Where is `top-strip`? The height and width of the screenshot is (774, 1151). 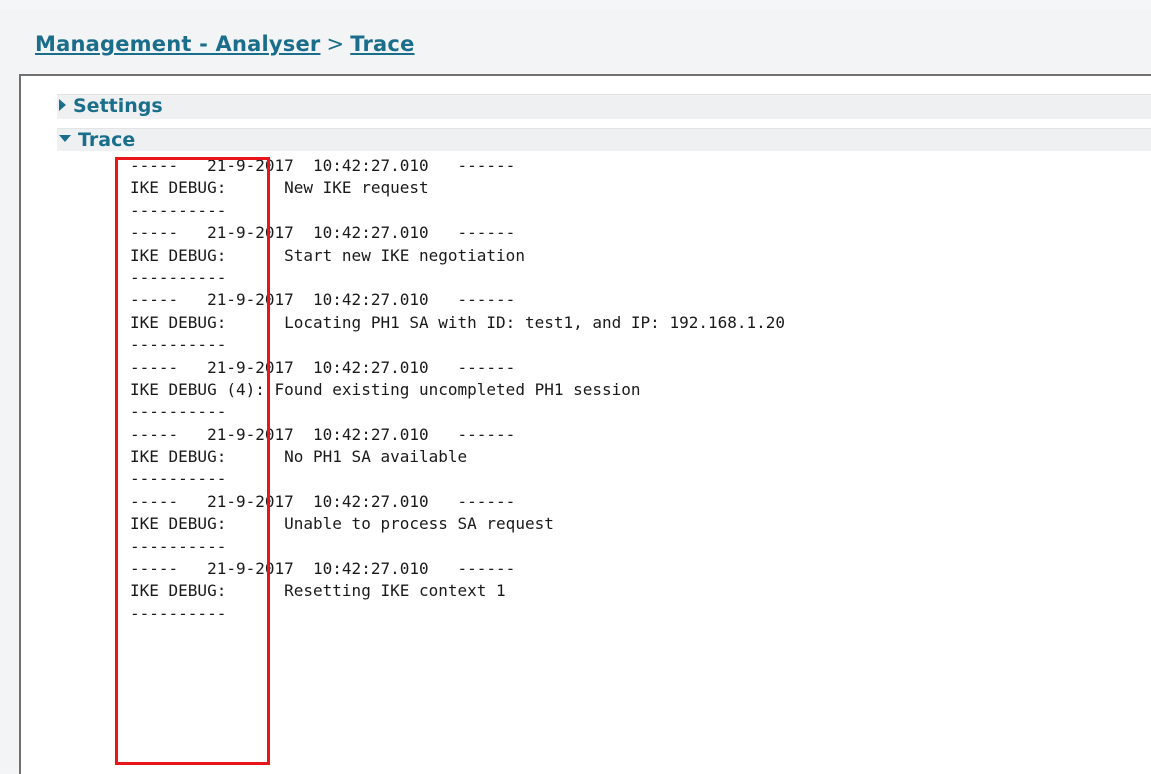
top-strip is located at coordinates (575, 5).